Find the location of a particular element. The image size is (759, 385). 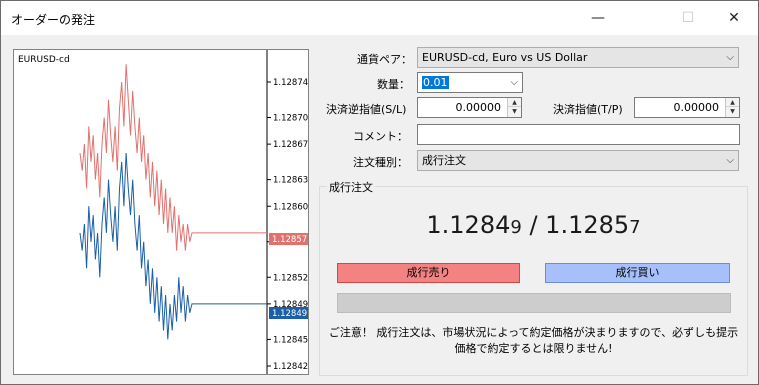

close-button: ✕ is located at coordinates (734, 18).